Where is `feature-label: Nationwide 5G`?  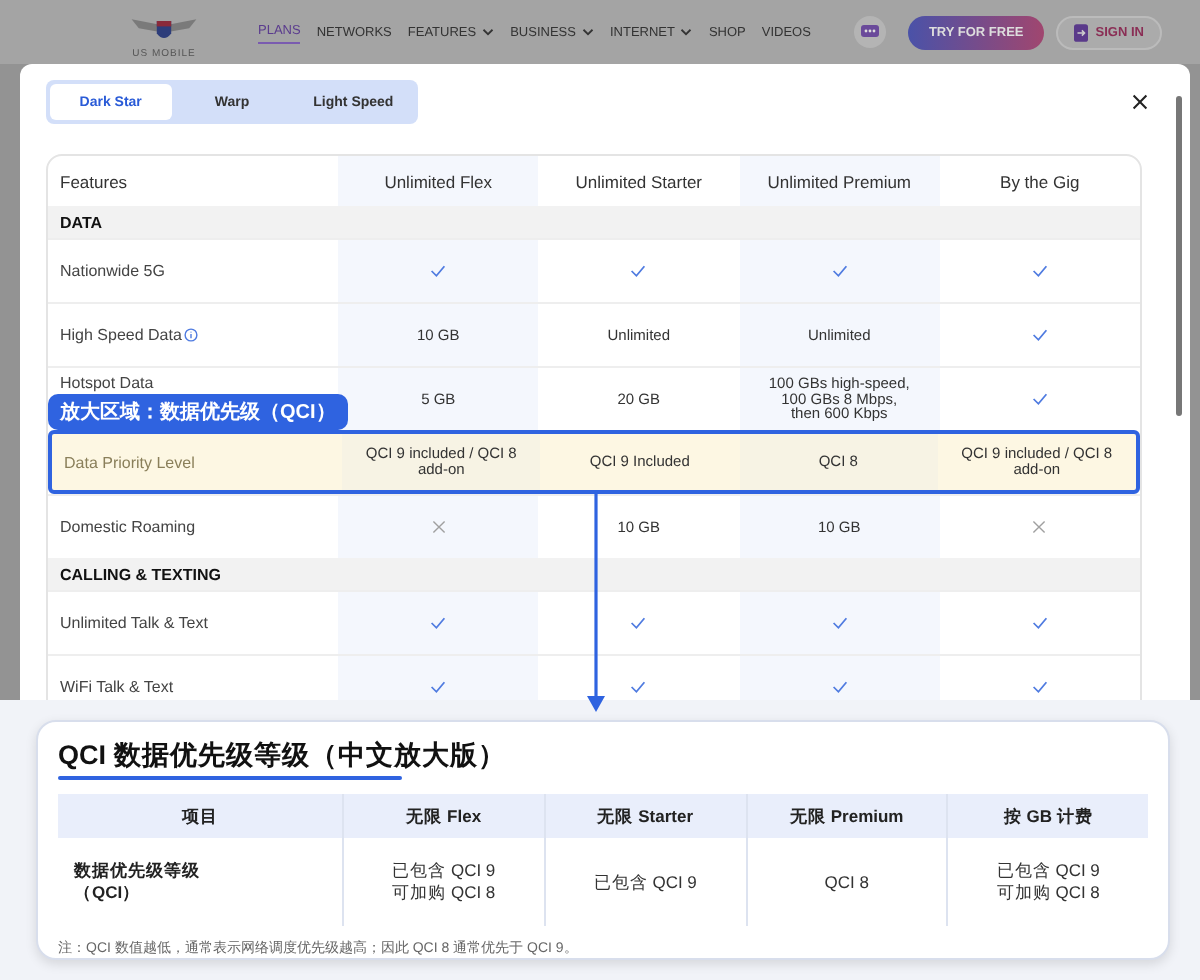
feature-label: Nationwide 5G is located at coordinates (112, 271).